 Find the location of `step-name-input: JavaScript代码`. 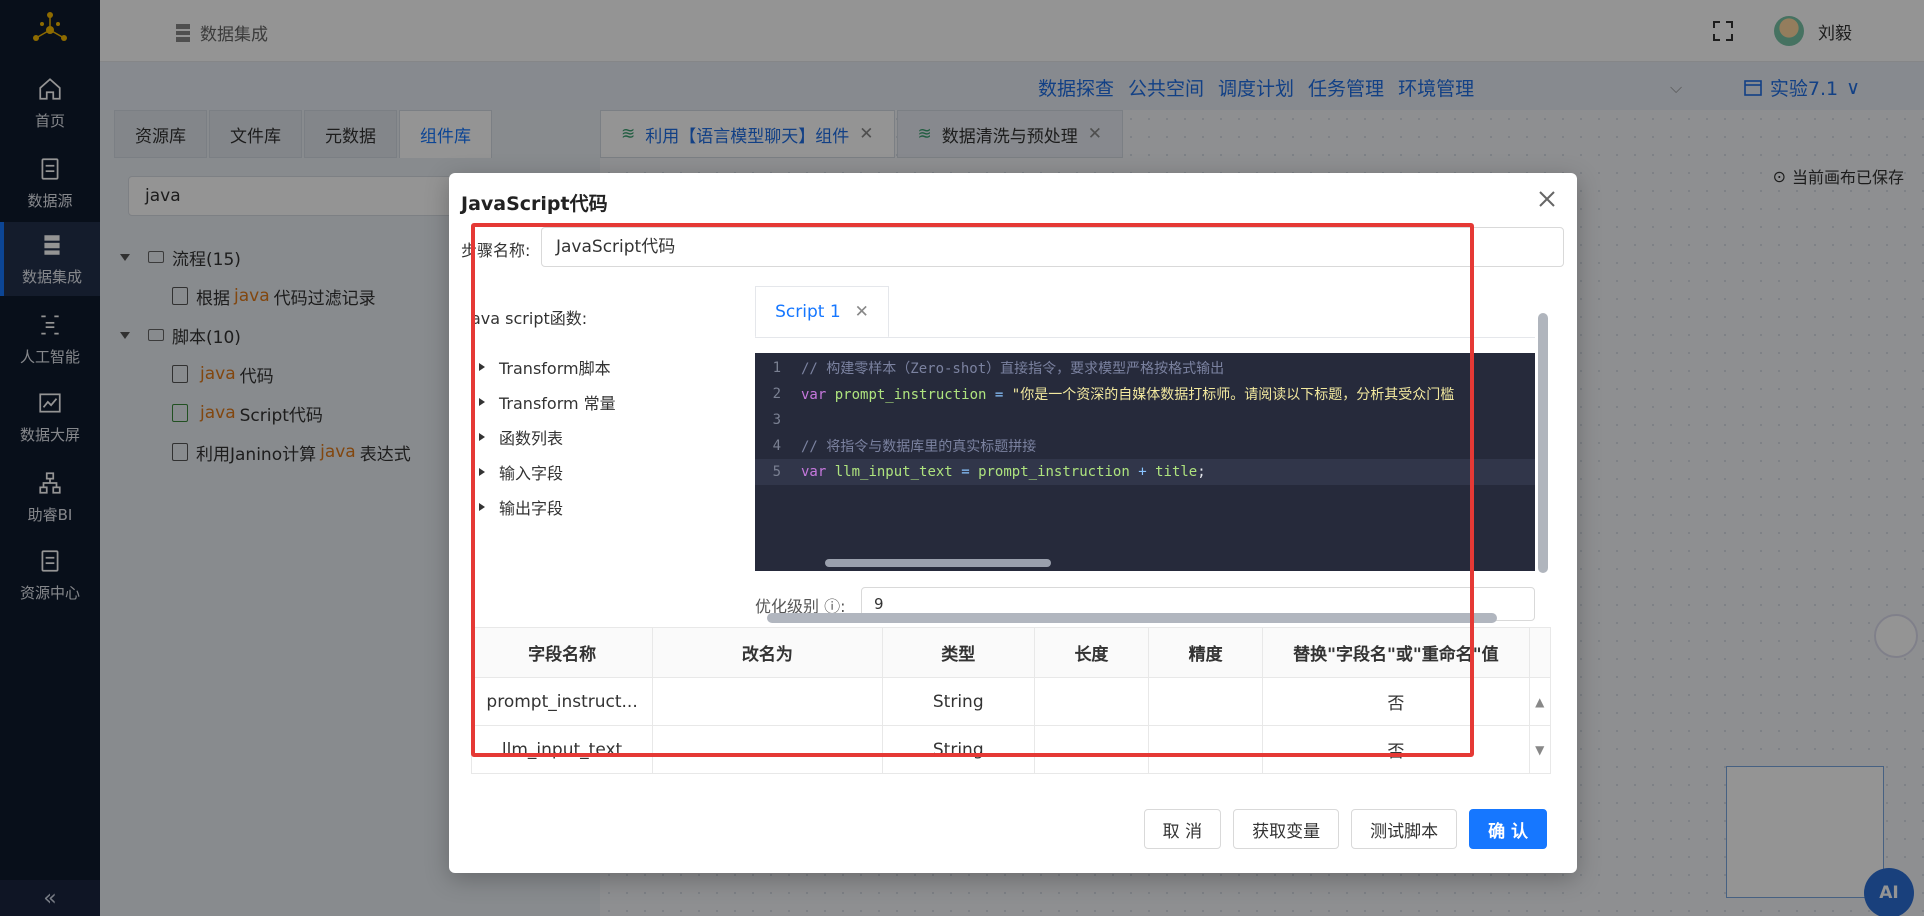

step-name-input: JavaScript代码 is located at coordinates (1052, 247).